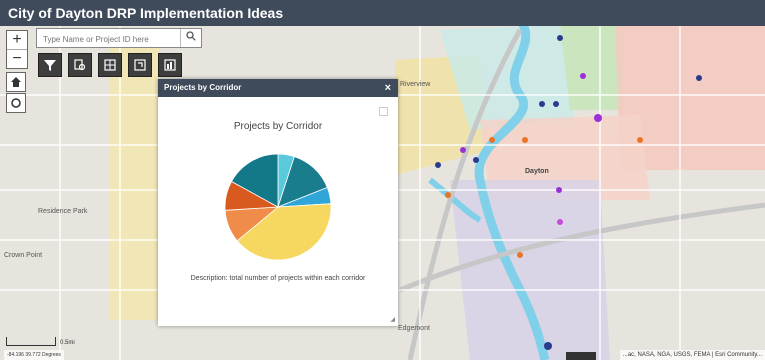 The width and height of the screenshot is (765, 360). Describe the element at coordinates (382, 13) in the screenshot. I see `app-title-bar: City of Dayton DRP Implementation Ideas` at that location.